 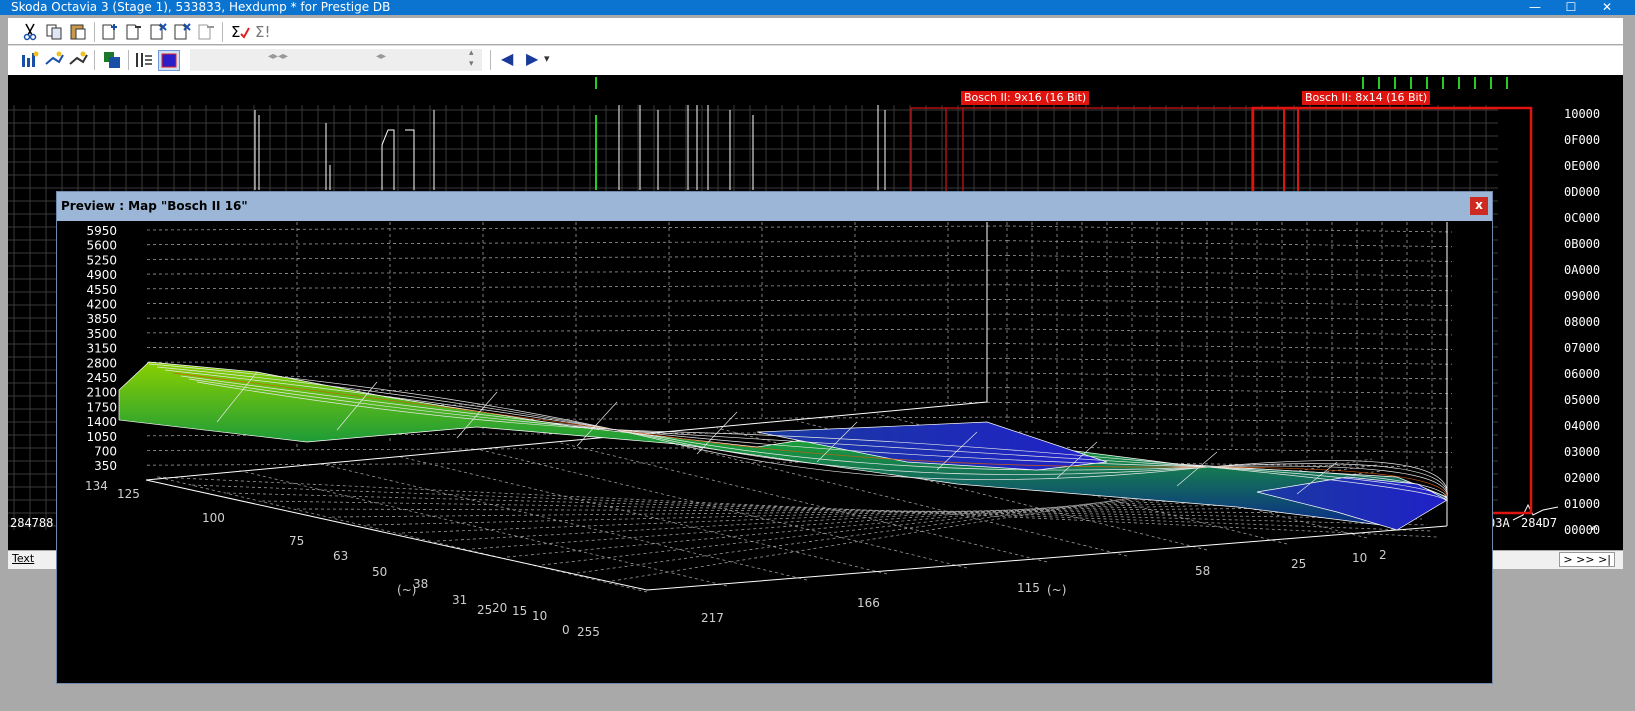 I want to click on map-selector-field: ◂▸◂▸ ◂▸ ▴ ▾, so click(x=336, y=59).